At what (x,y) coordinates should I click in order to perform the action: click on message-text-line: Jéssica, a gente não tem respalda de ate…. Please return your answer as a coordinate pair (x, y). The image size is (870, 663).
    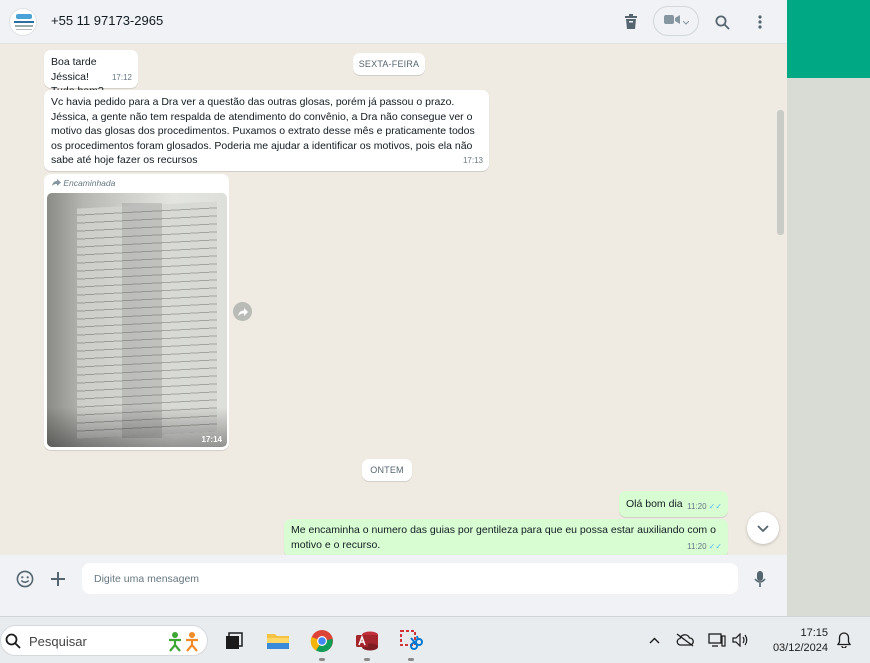
    Looking at the image, I should click on (262, 116).